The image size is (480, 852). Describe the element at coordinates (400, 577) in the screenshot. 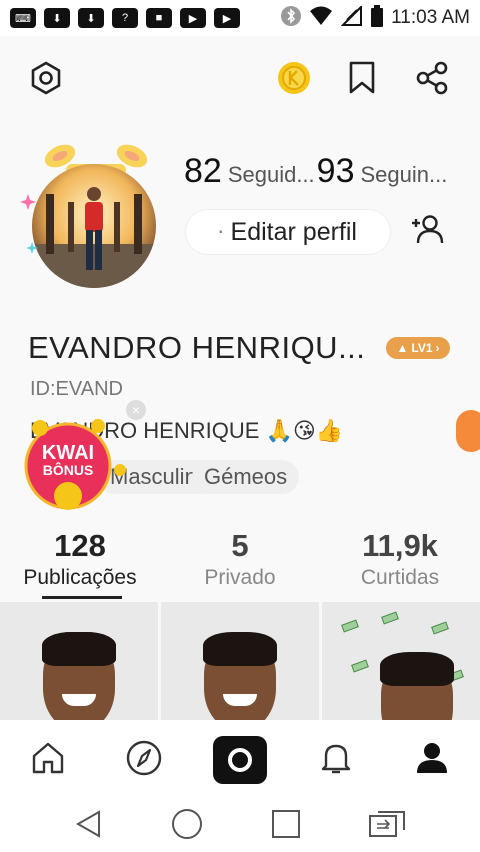

I see `stat-label: Curtidas` at that location.